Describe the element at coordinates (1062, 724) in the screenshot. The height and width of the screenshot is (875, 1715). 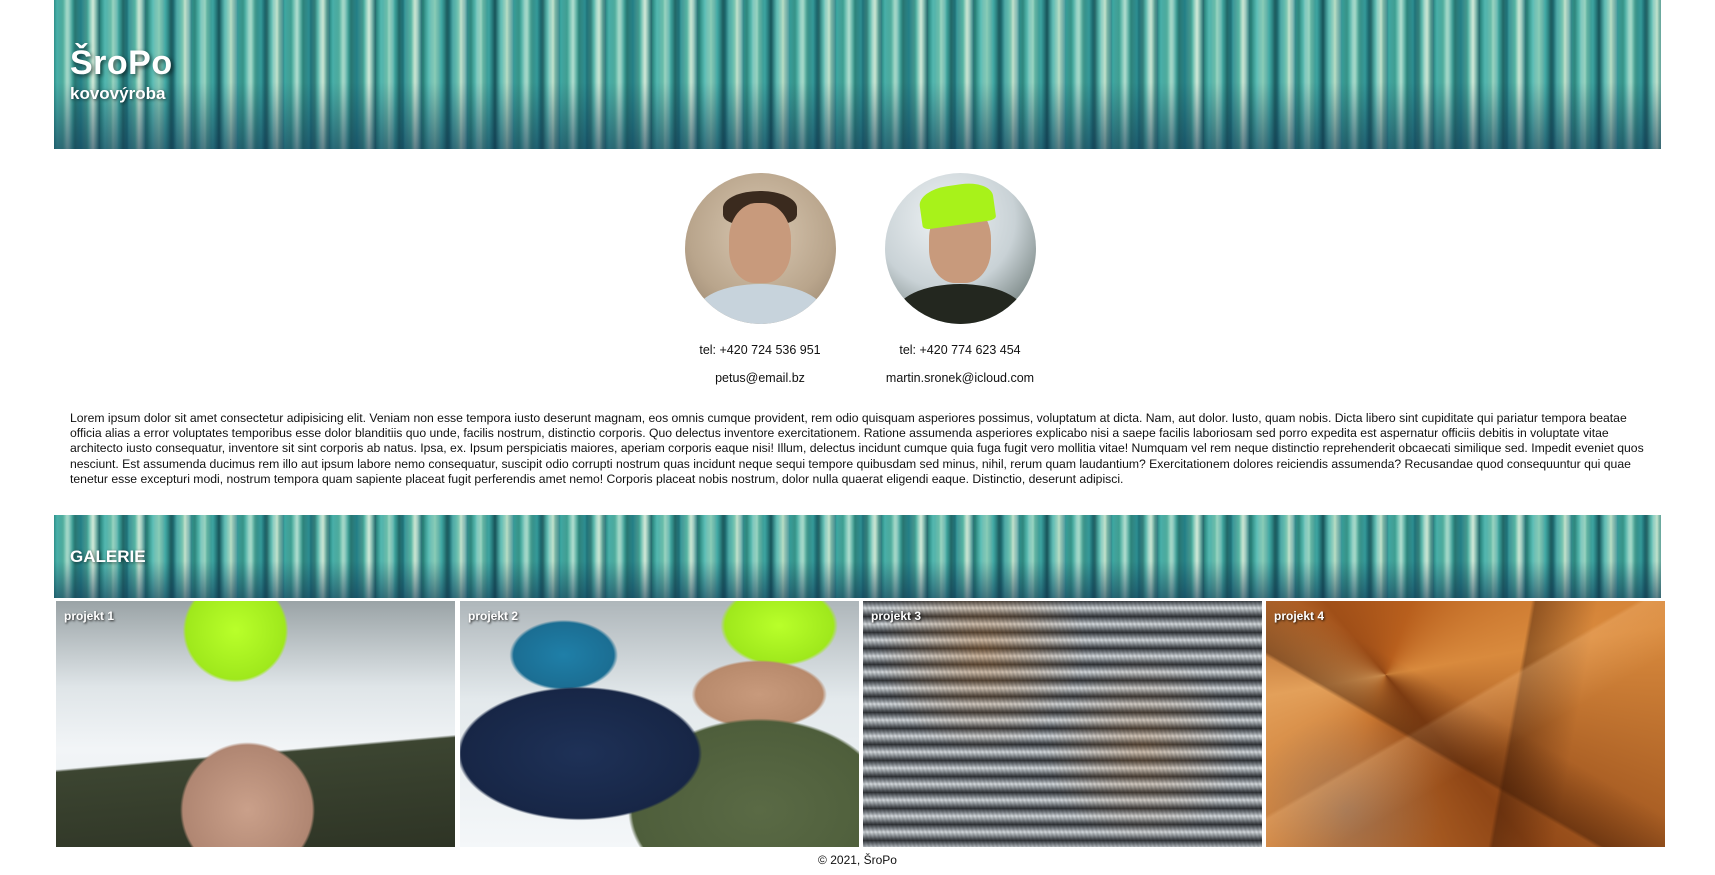
I see `gallery-item-projekt-3: projekt 3` at that location.